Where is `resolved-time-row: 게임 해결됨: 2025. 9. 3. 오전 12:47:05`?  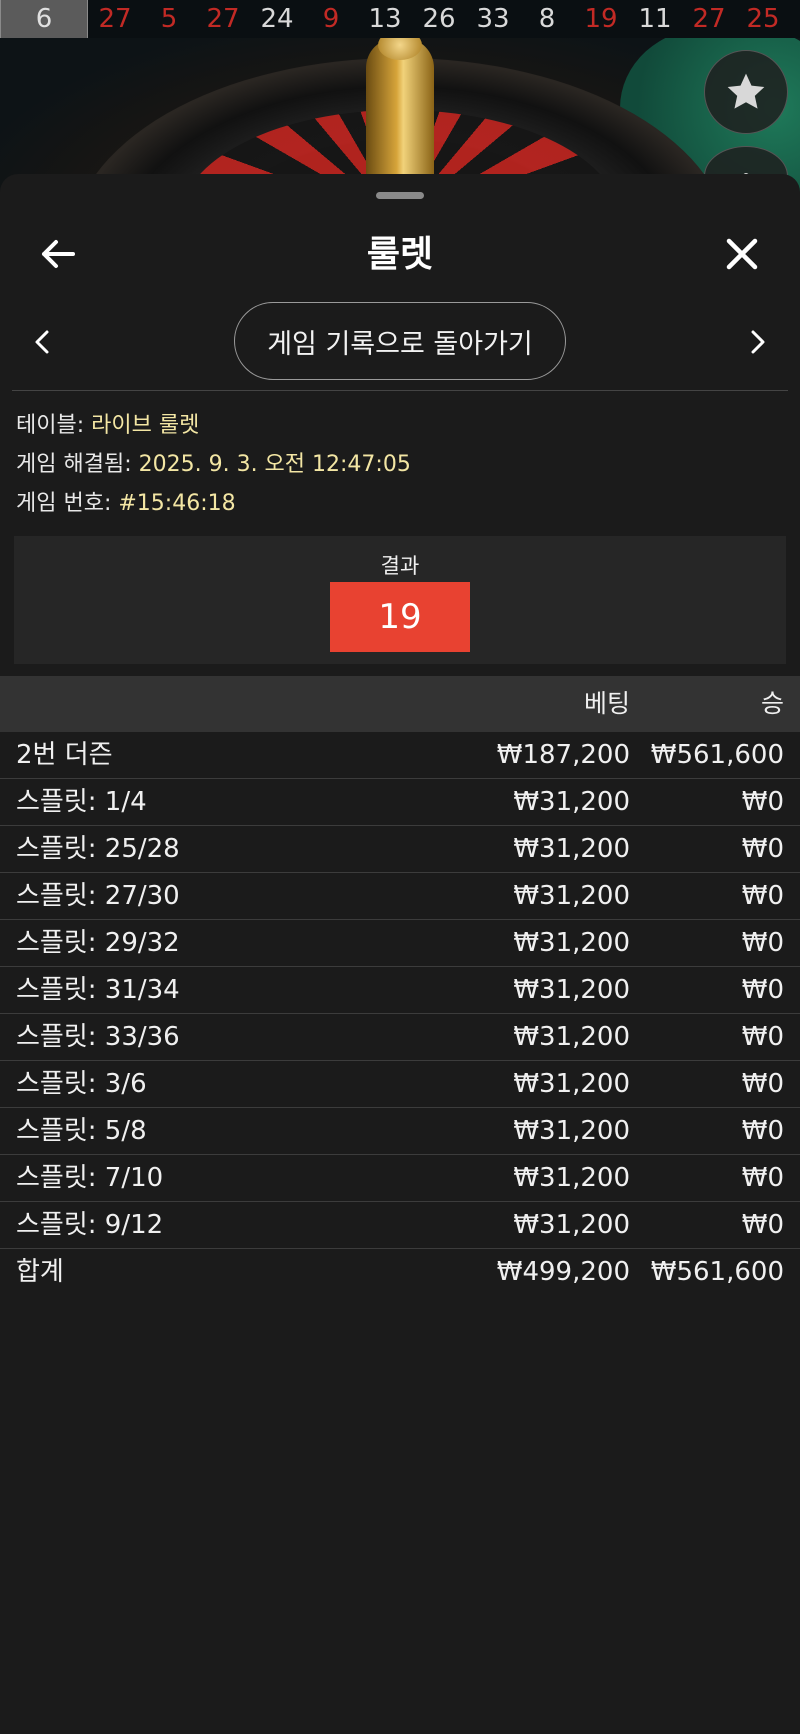
resolved-time-row: 게임 해결됨: 2025. 9. 3. 오전 12:47:05 is located at coordinates (401, 464).